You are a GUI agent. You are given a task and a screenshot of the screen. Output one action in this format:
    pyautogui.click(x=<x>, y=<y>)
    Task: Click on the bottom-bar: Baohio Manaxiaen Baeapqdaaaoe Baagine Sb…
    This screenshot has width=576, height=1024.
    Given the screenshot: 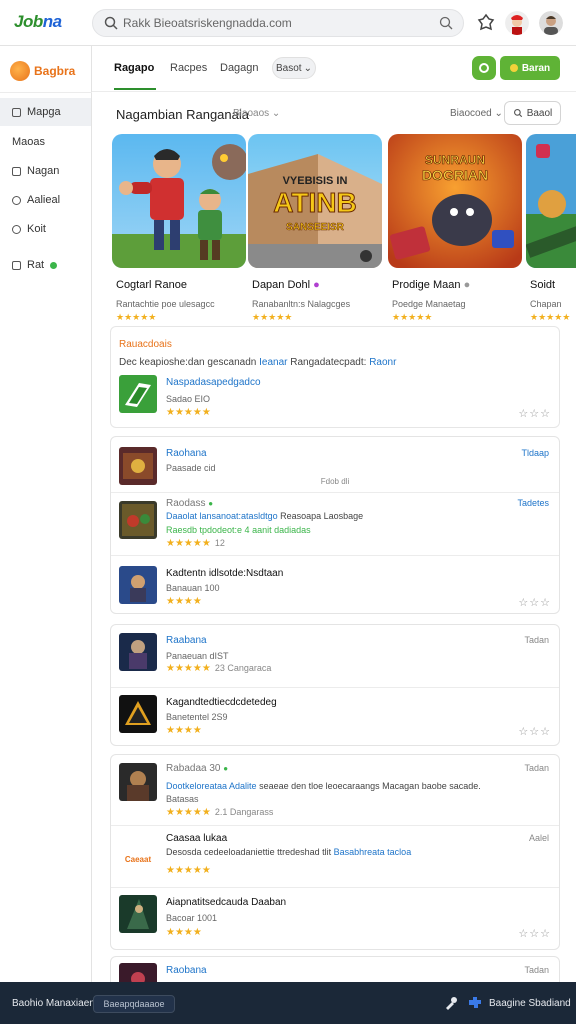 What is the action you would take?
    pyautogui.click(x=288, y=1003)
    